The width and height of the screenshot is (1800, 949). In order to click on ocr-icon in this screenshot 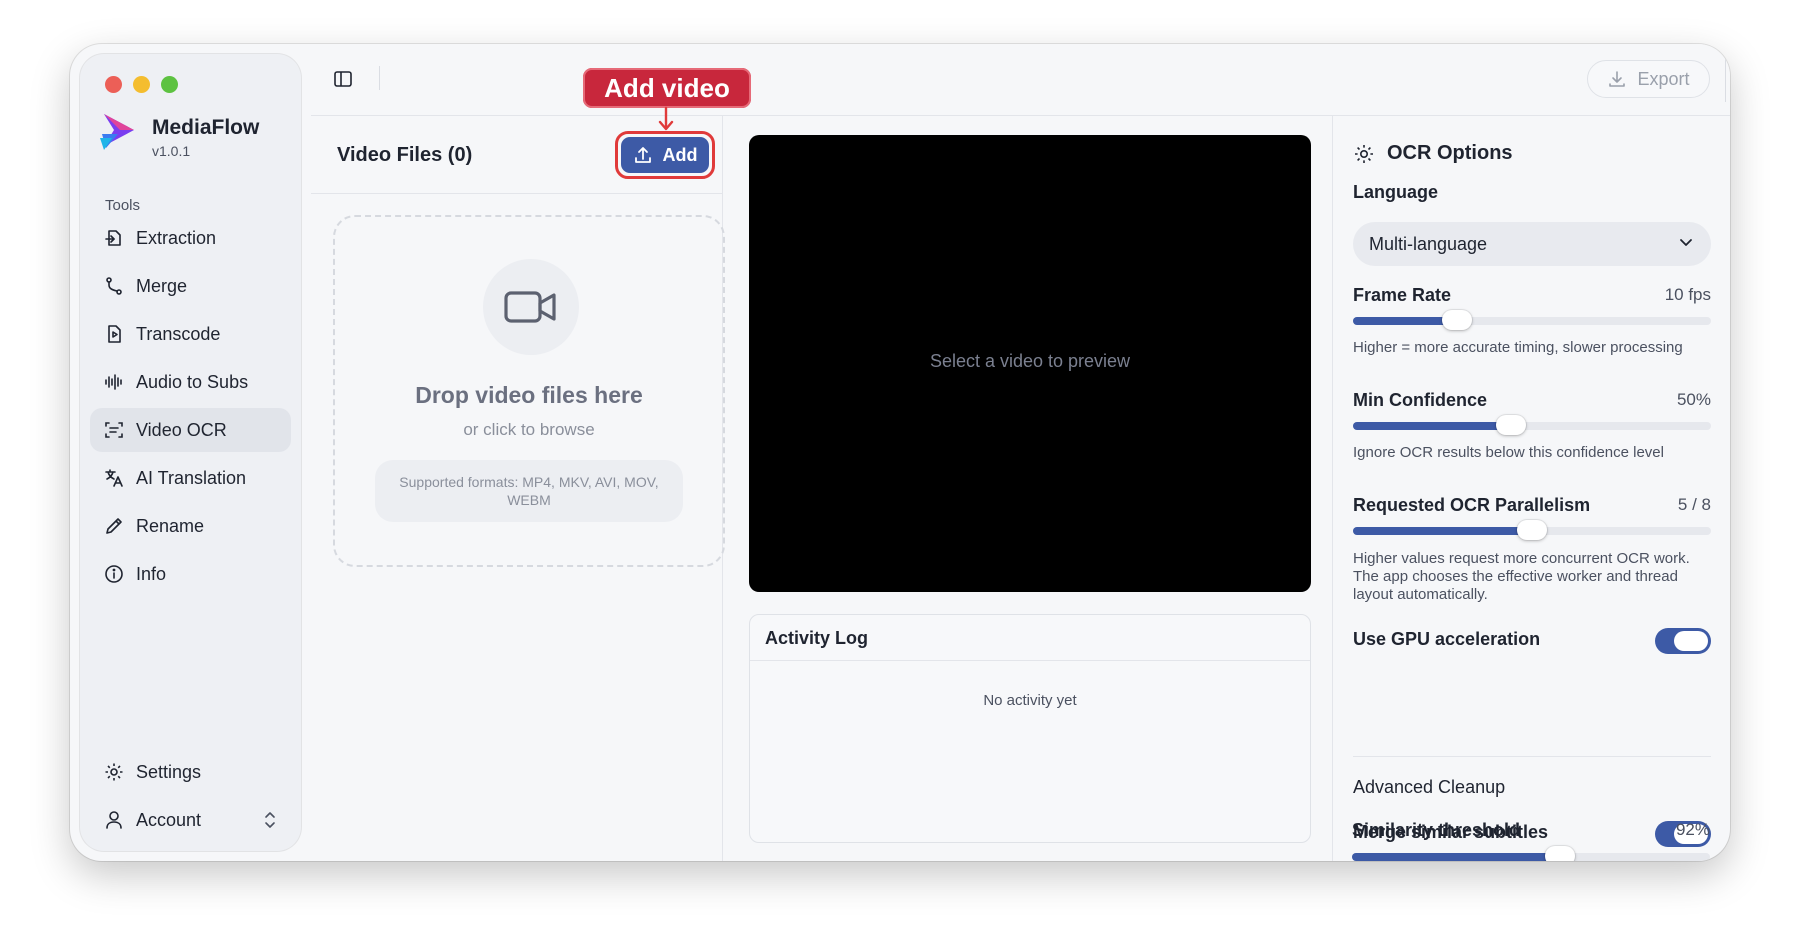, I will do `click(114, 430)`.